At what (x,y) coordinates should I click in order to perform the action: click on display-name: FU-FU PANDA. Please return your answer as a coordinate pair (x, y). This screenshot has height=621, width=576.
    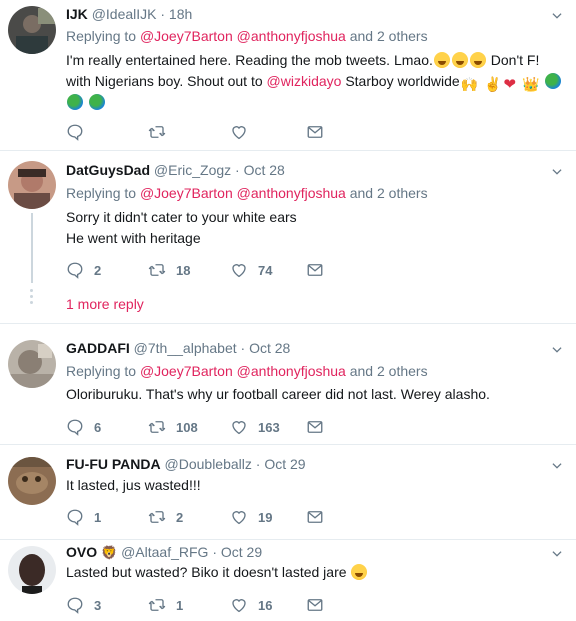
    Looking at the image, I should click on (113, 464).